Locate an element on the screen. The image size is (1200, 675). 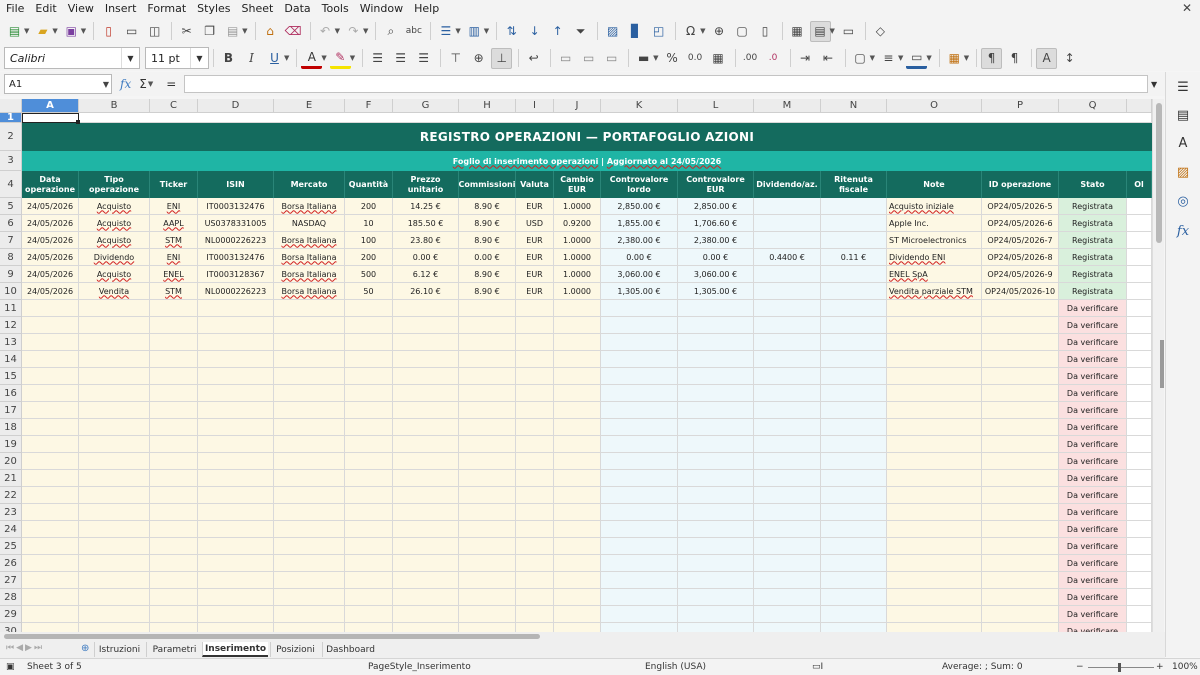
column-heading: ID operazione is located at coordinates (1020, 184).